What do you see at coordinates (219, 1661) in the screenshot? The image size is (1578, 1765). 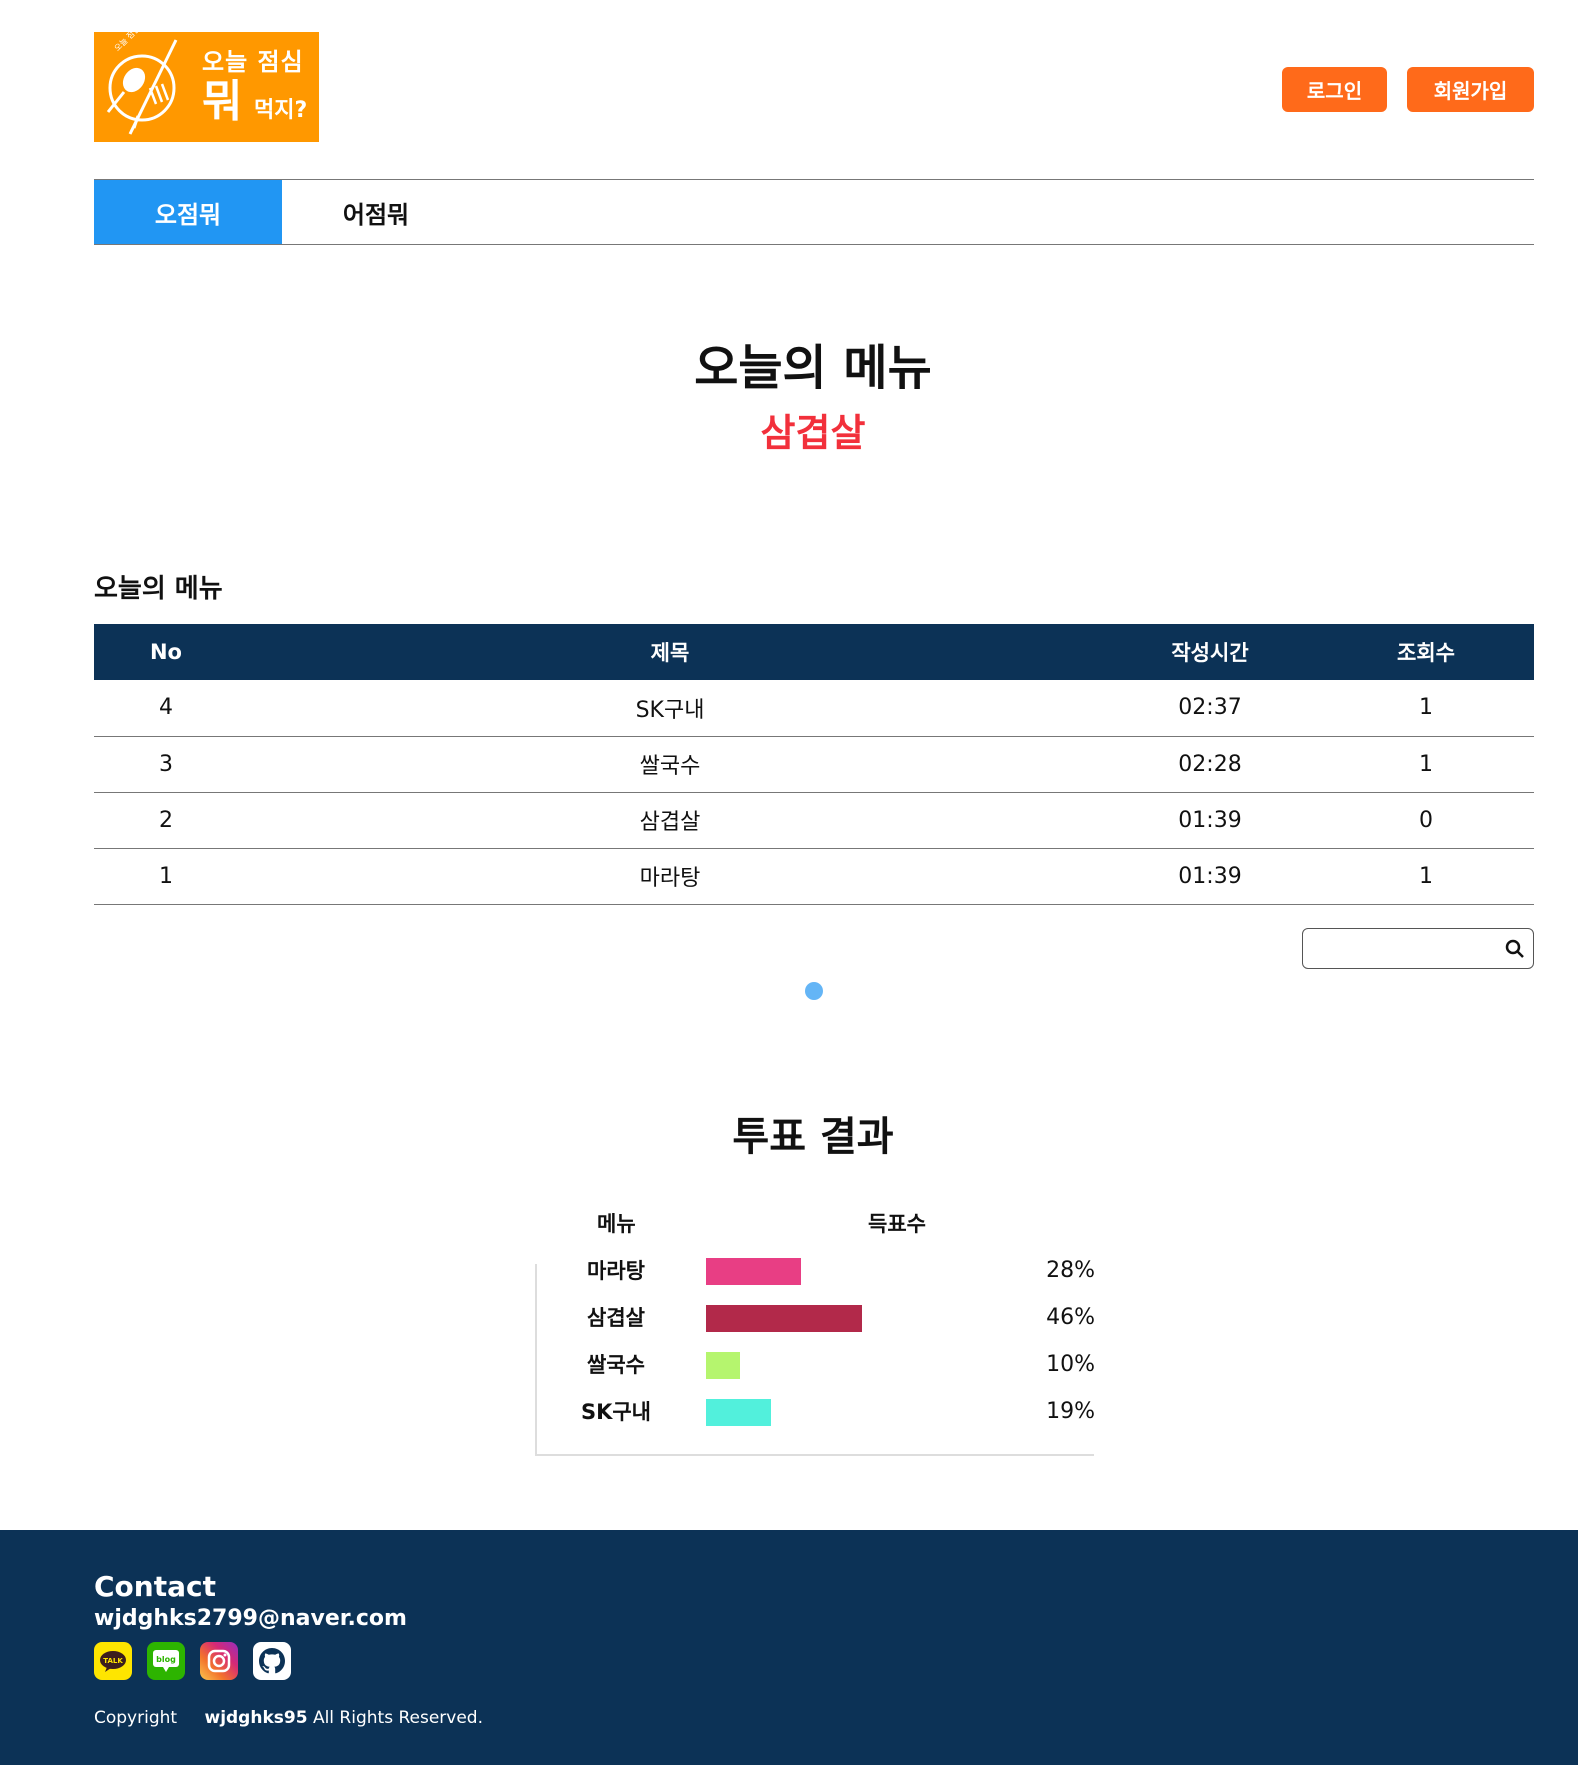 I see `instagram-icon` at bounding box center [219, 1661].